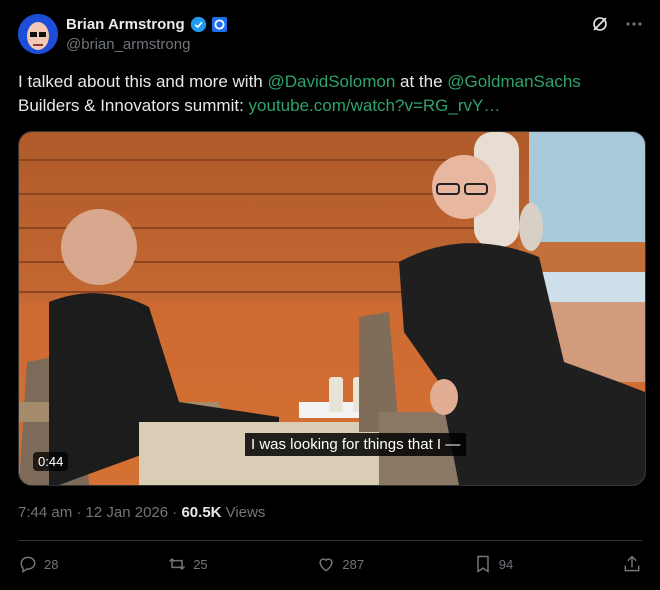 The height and width of the screenshot is (590, 660). I want to click on mention-goldman-sachs: @GoldmanSachs, so click(514, 81).